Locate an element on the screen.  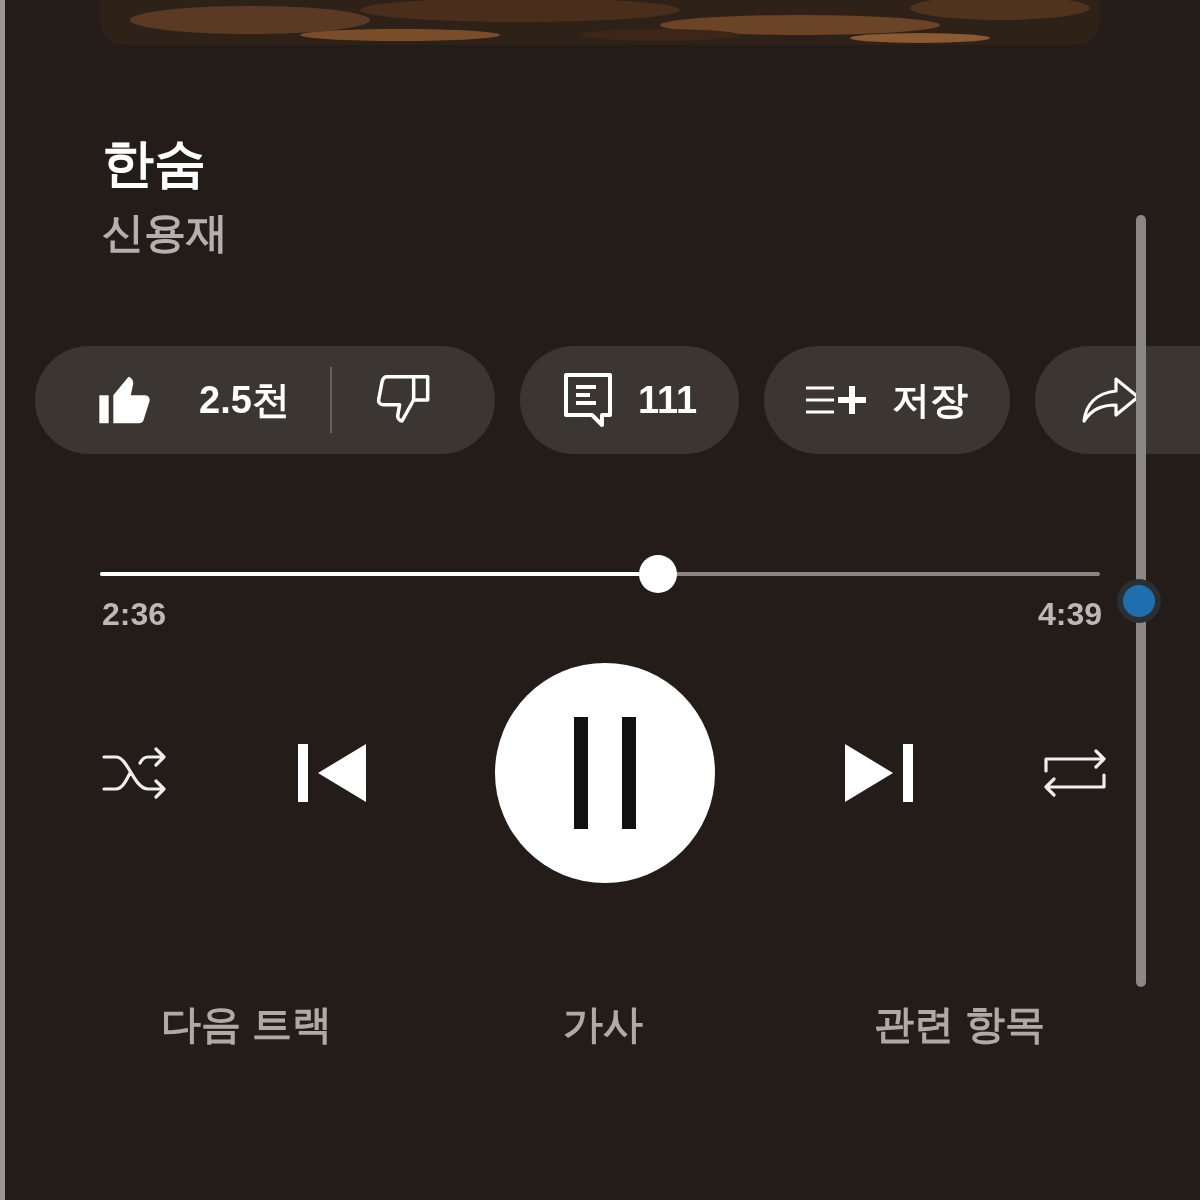
tab: 다음 트랙 is located at coordinates (247, 1024).